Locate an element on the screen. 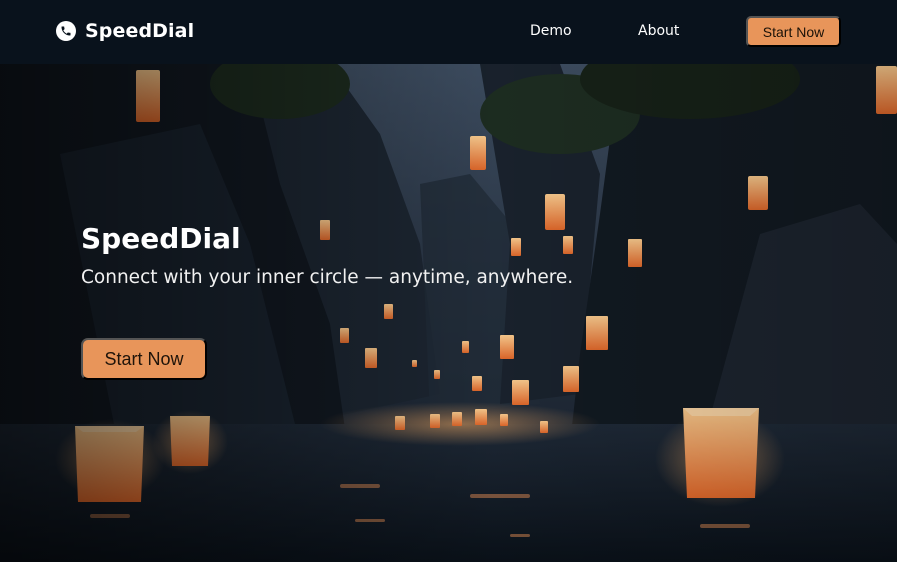  nav-link-demo: Demo is located at coordinates (551, 31).